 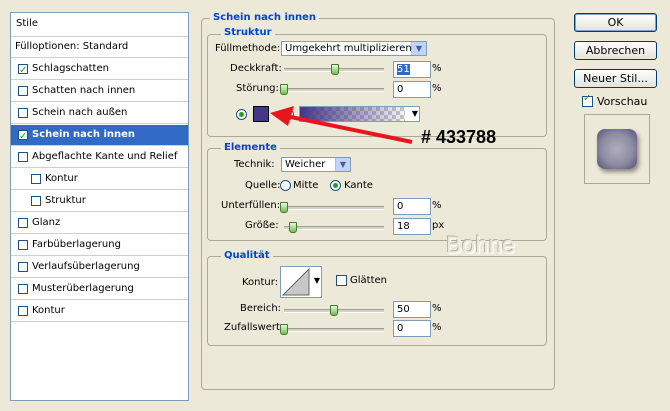 I want to click on stoerung-field: 0, so click(x=412, y=89).